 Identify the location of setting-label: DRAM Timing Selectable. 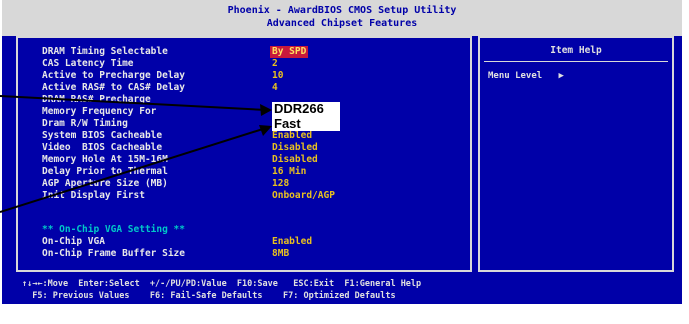
(105, 51).